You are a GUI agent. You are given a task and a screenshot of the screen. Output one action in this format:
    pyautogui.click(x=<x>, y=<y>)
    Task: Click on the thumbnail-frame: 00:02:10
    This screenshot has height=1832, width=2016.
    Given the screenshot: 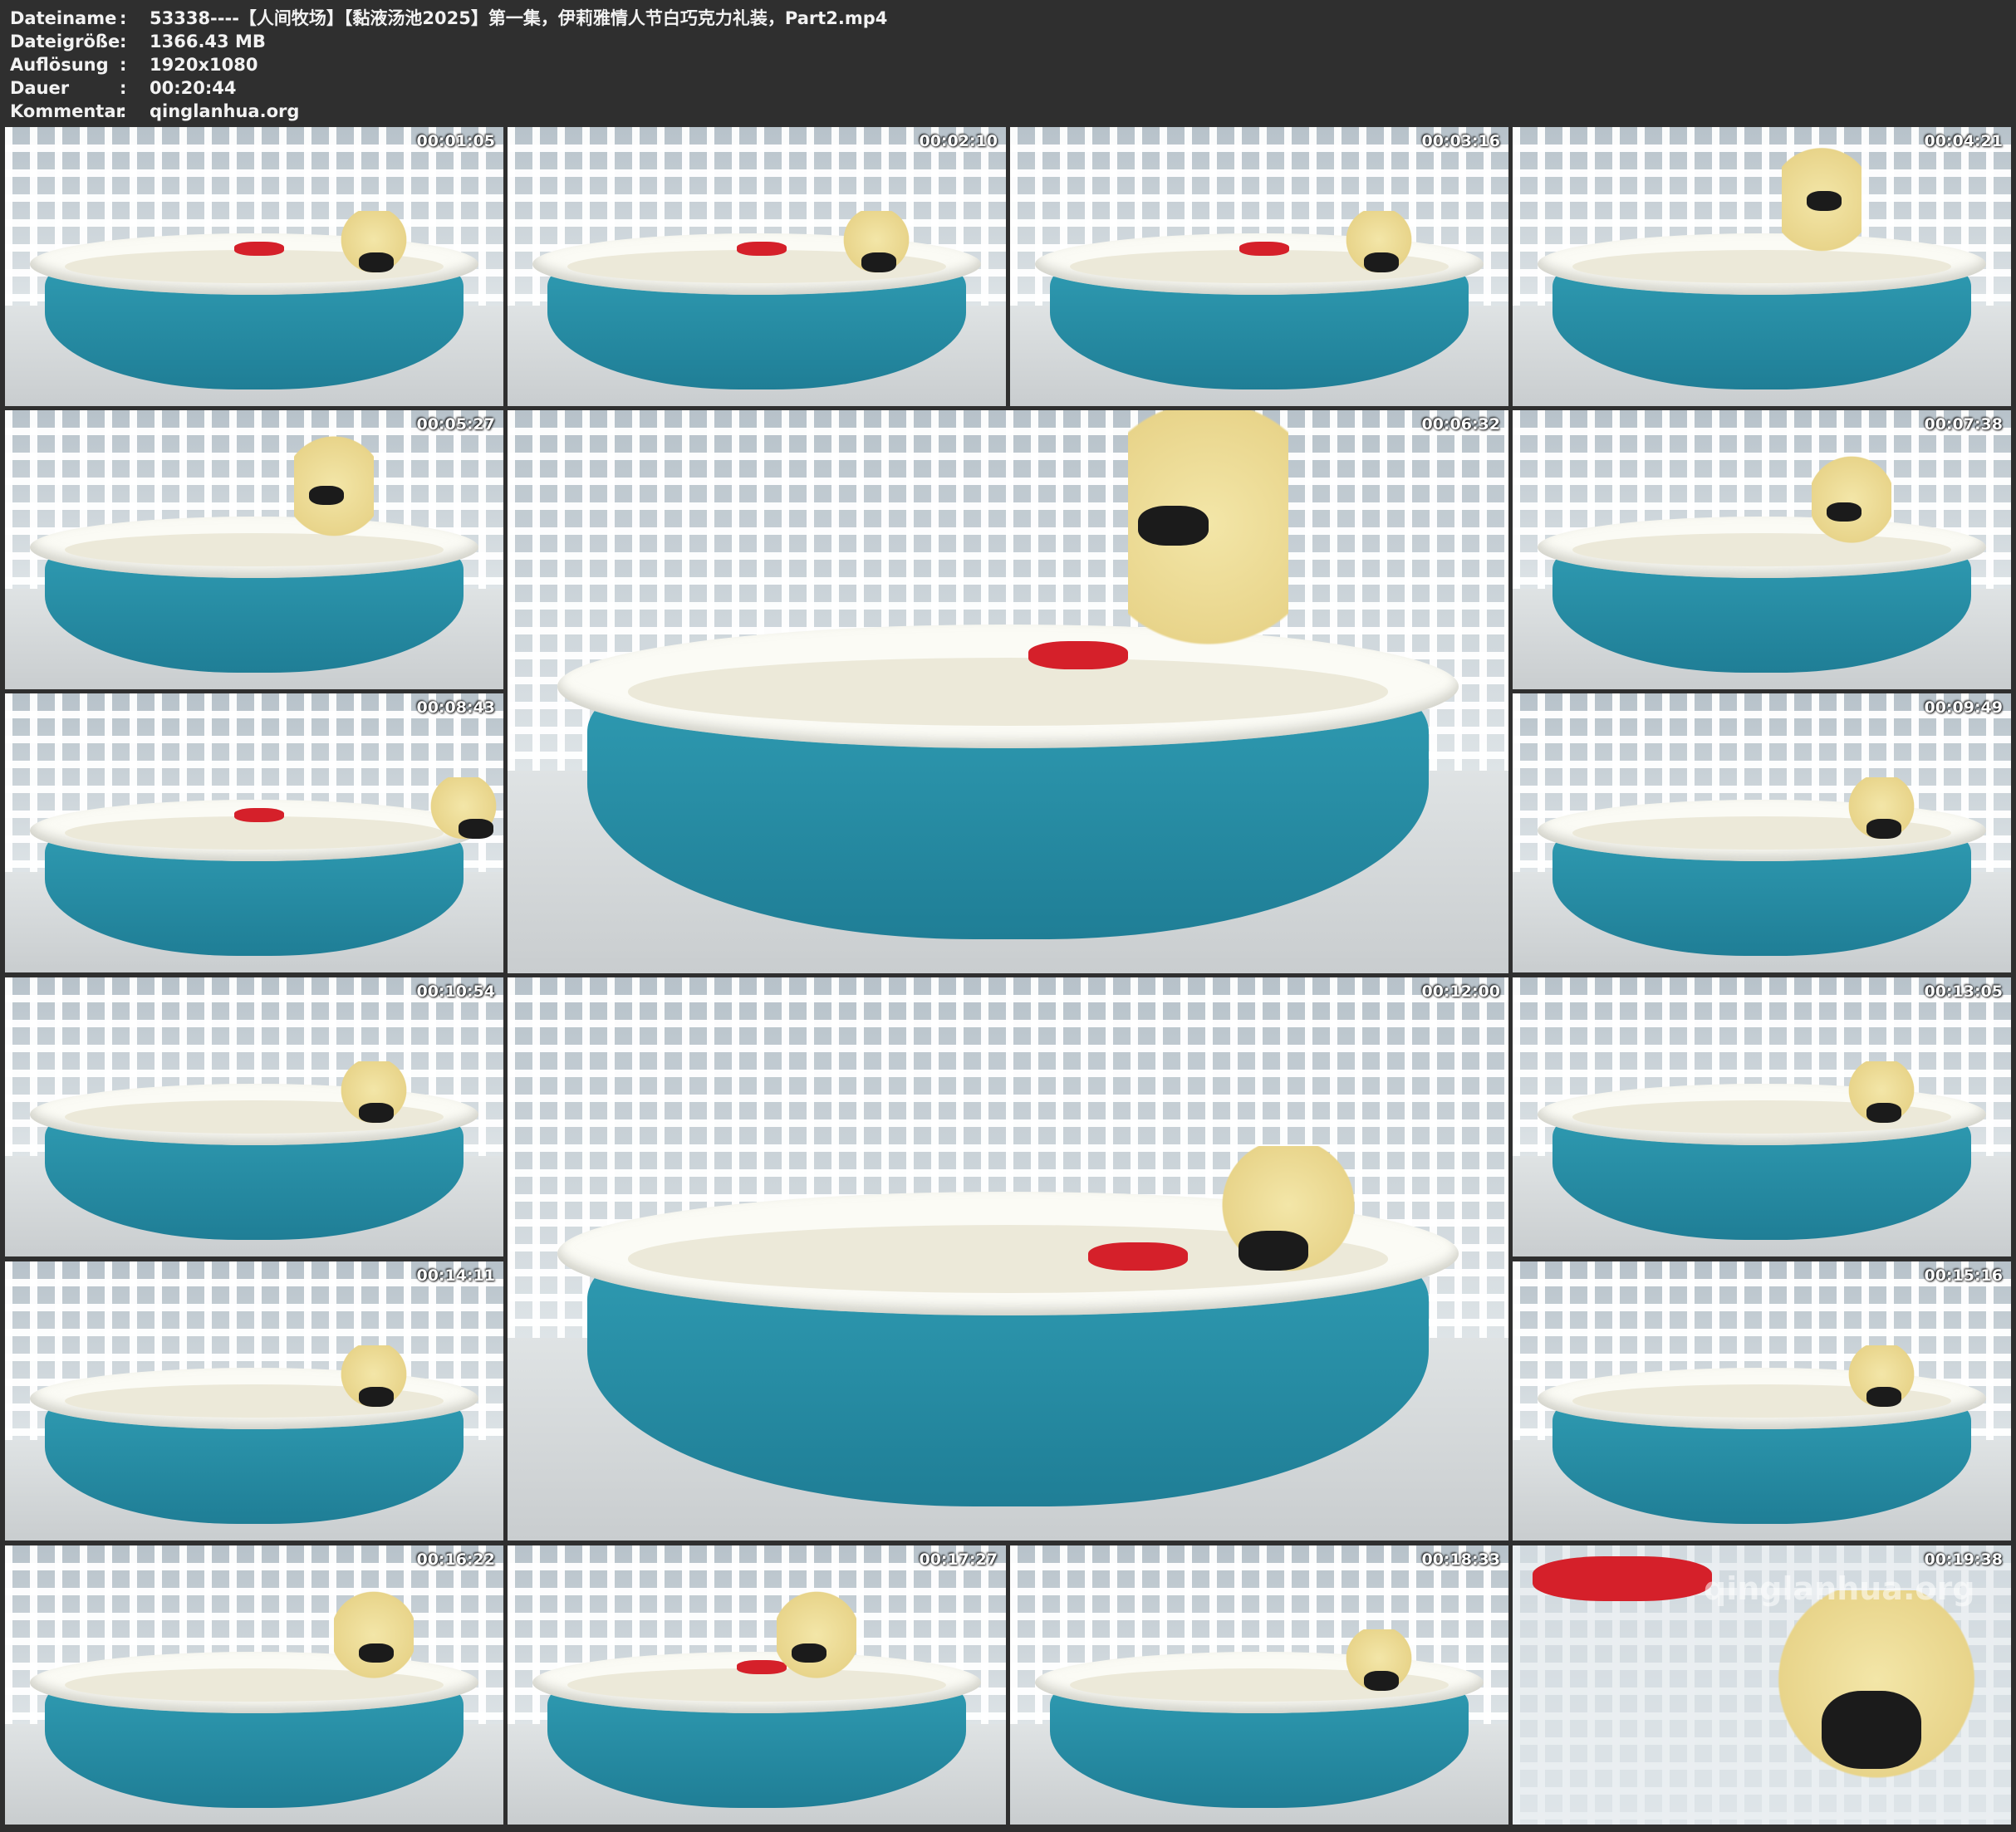 What is the action you would take?
    pyautogui.click(x=757, y=266)
    